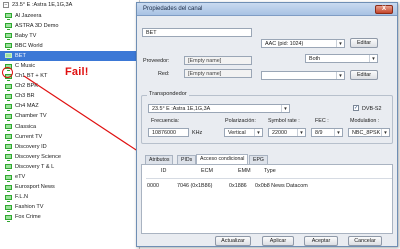 This screenshot has height=249, width=400. I want to click on channel-name: BET, so click(20, 55).